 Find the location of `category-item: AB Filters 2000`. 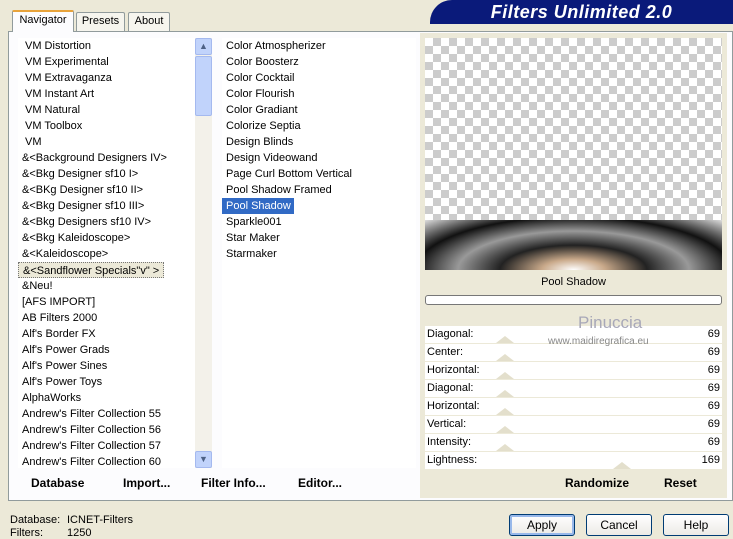

category-item: AB Filters 2000 is located at coordinates (106, 318).